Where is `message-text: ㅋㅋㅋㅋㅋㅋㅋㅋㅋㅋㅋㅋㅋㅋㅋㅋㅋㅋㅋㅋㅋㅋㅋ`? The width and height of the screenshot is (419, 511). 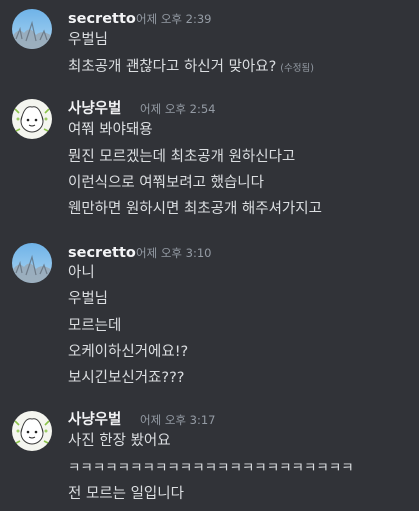
message-text: ㅋㅋㅋㅋㅋㅋㅋㅋㅋㅋㅋㅋㅋㅋㅋㅋㅋㅋㅋㅋㅋㅋㅋ is located at coordinates (211, 468).